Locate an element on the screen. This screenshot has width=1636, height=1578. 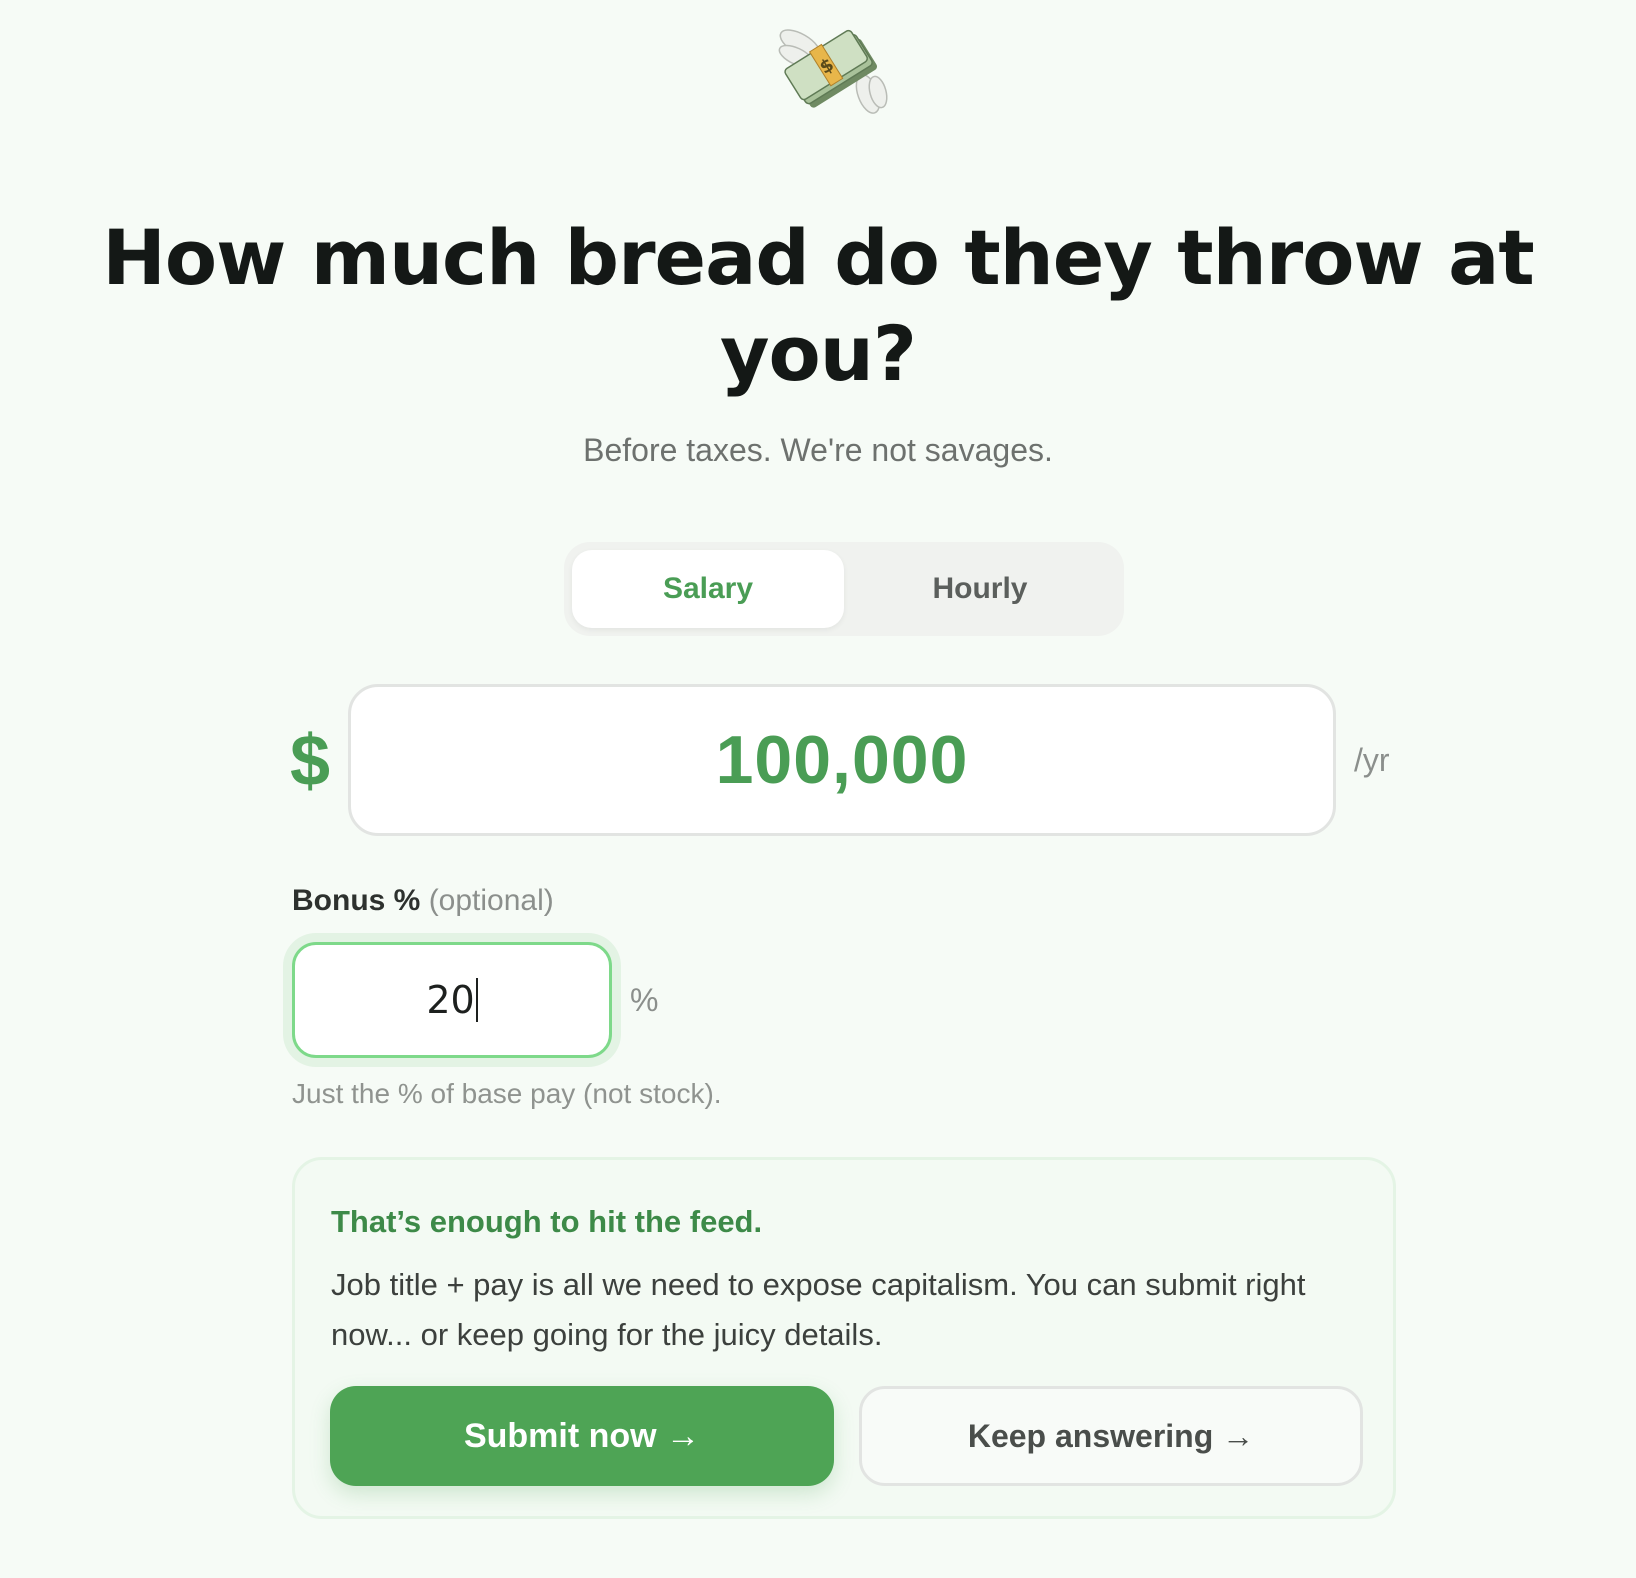
salary-amount-value: 100,000 is located at coordinates (842, 760).